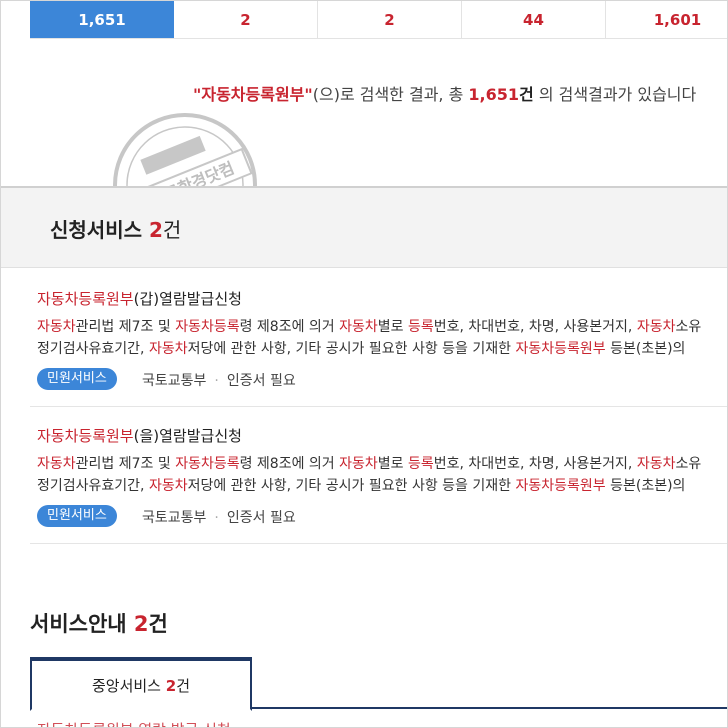 This screenshot has height=728, width=728. What do you see at coordinates (158, 624) in the screenshot?
I see `service-guide-unit: 건` at bounding box center [158, 624].